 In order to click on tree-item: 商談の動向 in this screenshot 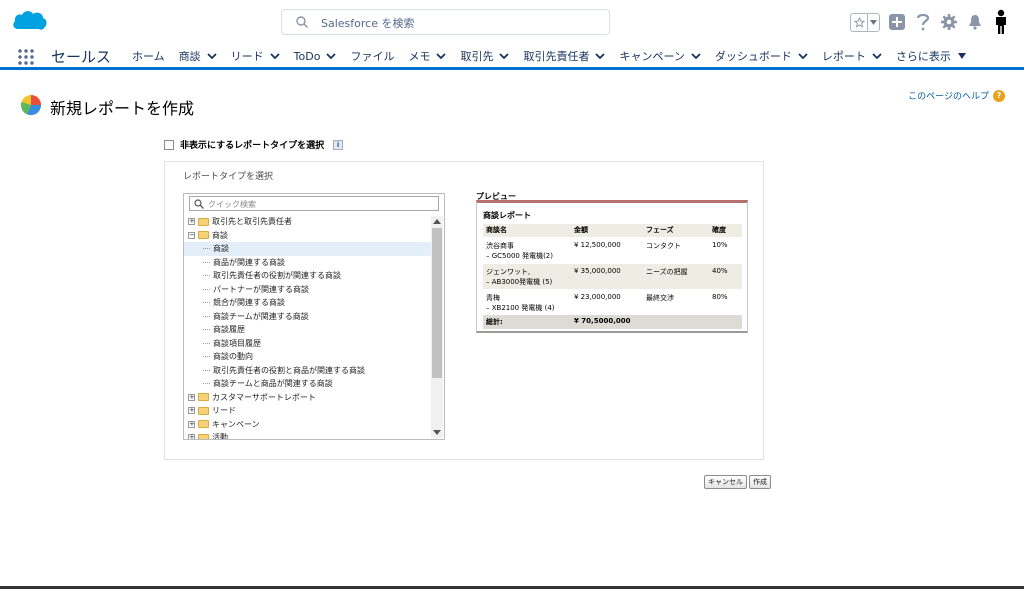, I will do `click(307, 357)`.